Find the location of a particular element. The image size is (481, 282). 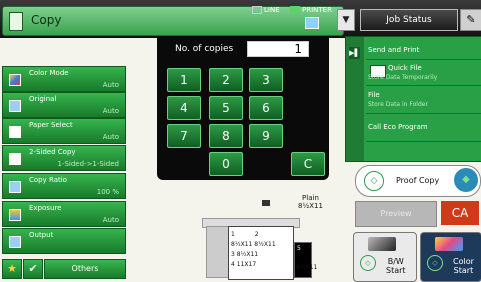

page-title: Copy is located at coordinates (46, 20).